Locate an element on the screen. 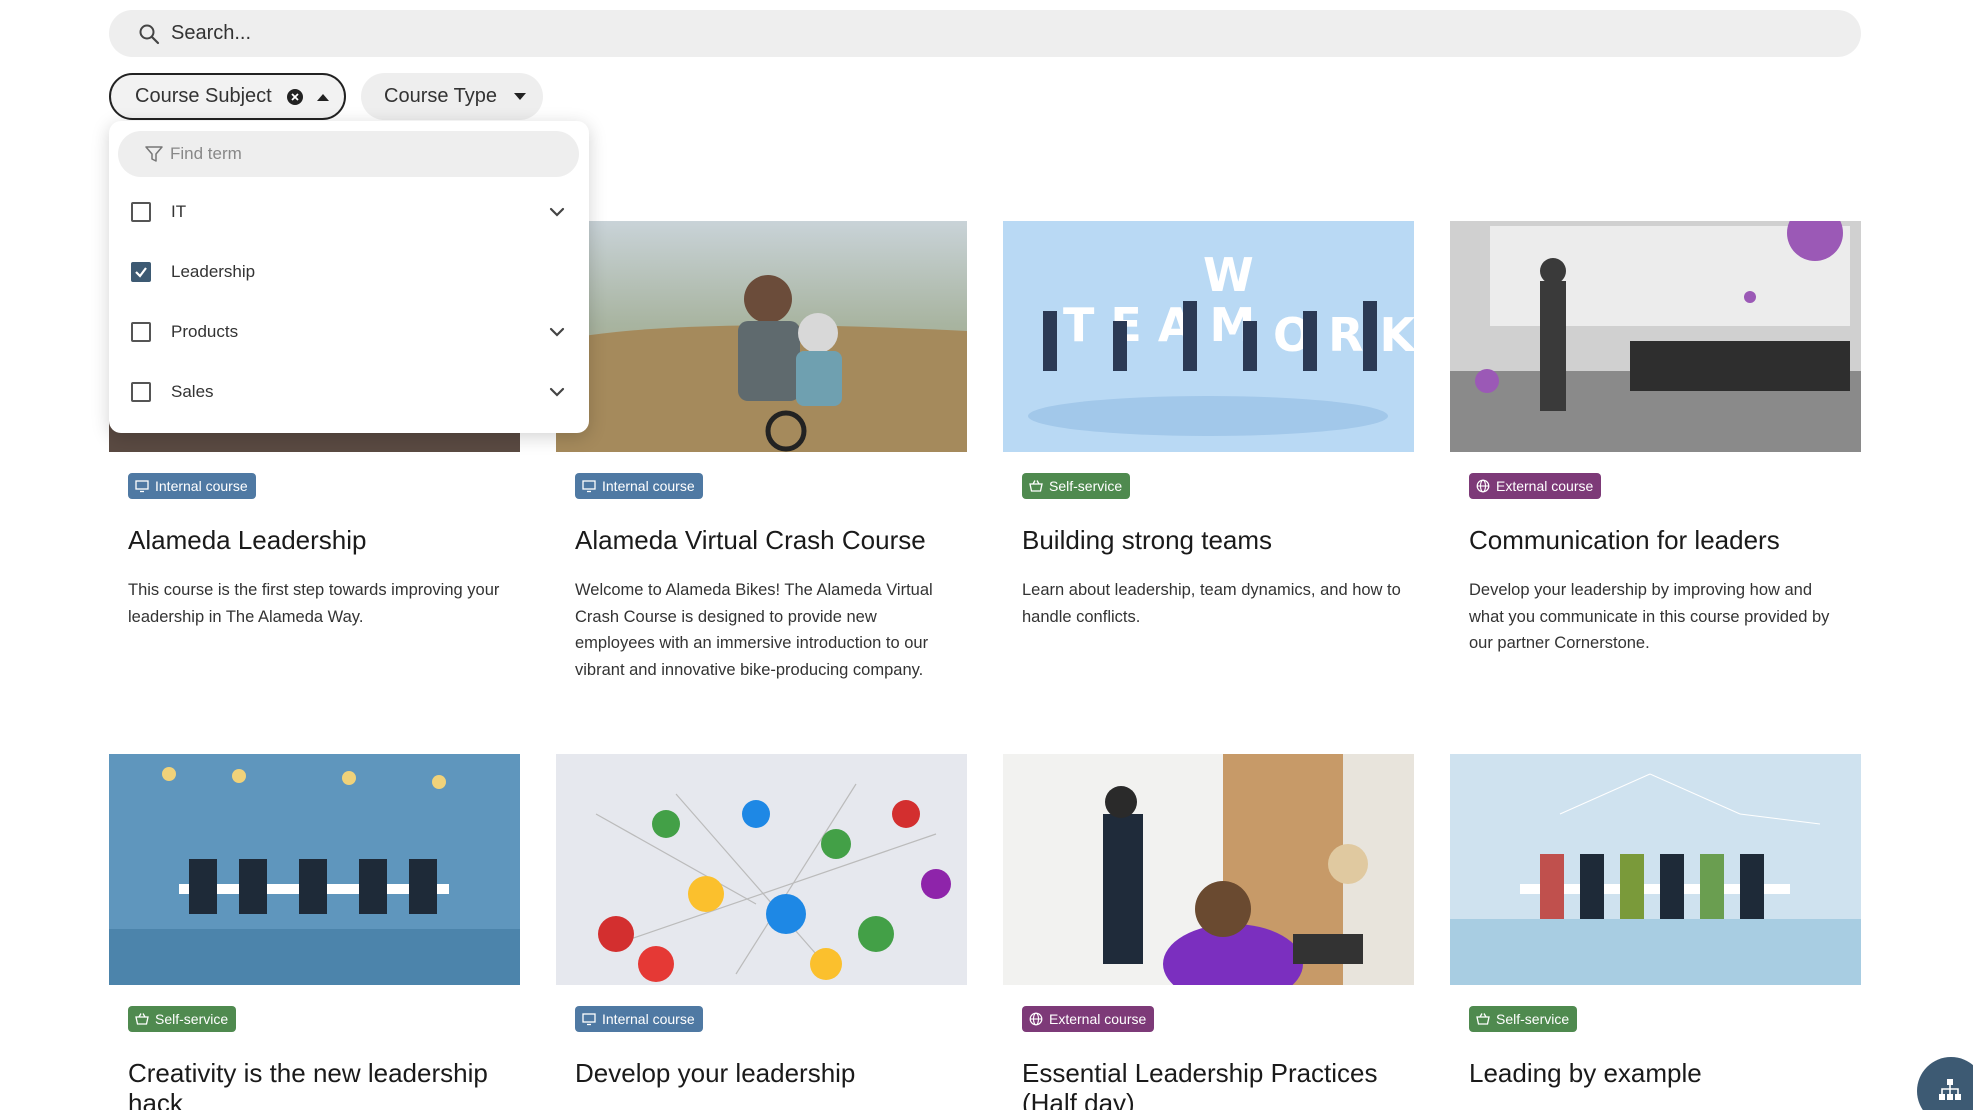 This screenshot has height=1110, width=1973. find-term-field is located at coordinates (348, 154).